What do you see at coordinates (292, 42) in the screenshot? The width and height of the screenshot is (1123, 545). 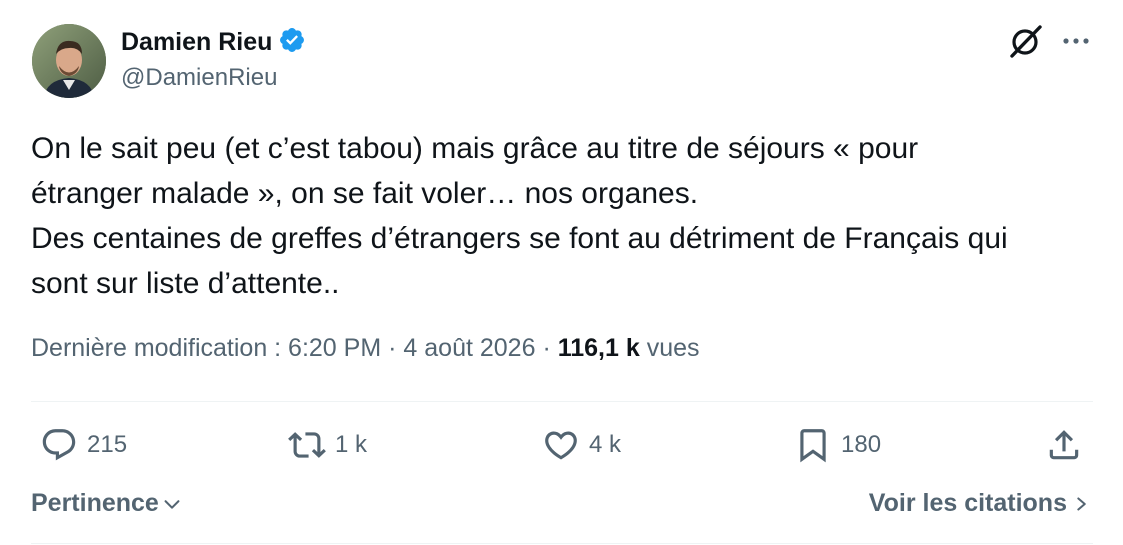 I see `verified-badge-icon` at bounding box center [292, 42].